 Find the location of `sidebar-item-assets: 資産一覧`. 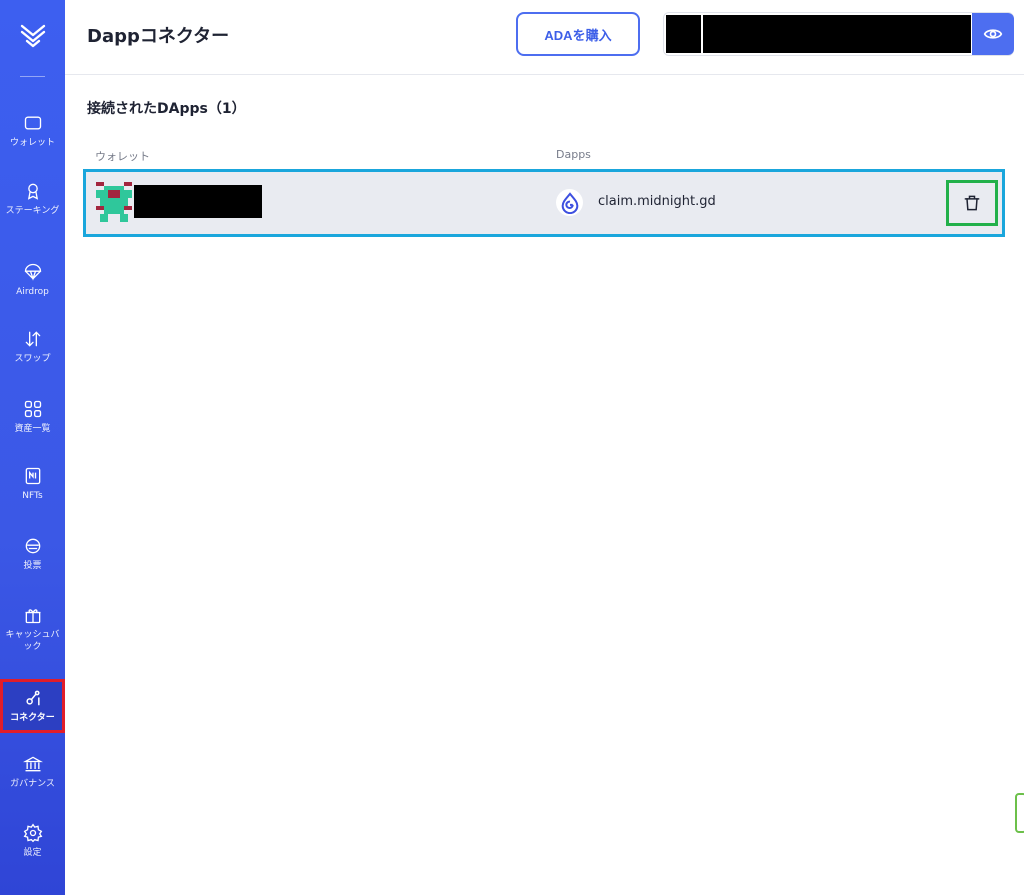

sidebar-item-assets: 資産一覧 is located at coordinates (32, 417).